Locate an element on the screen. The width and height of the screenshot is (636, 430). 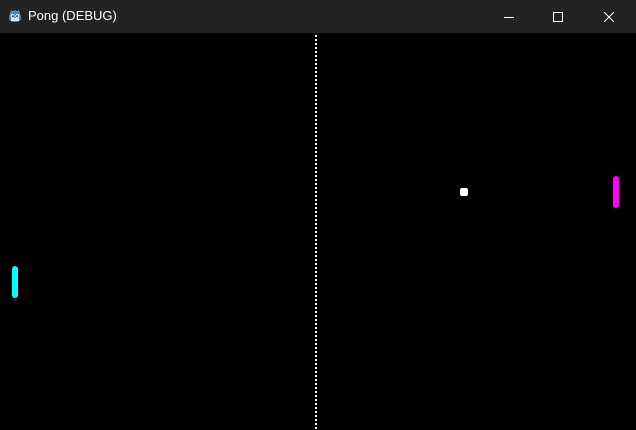
close-icon is located at coordinates (609, 16).